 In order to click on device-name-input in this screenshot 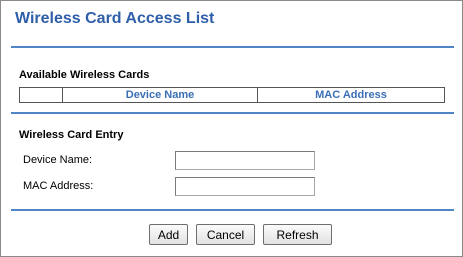, I will do `click(245, 160)`.